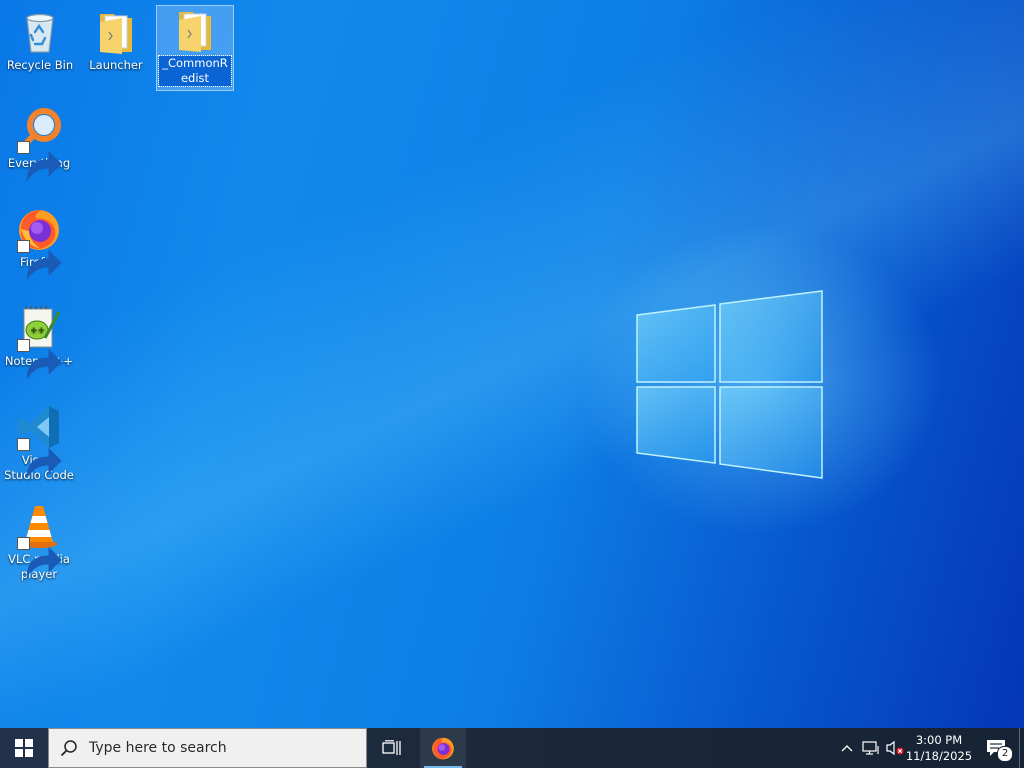  I want to click on desktop-icon-vlc: VLC media player, so click(39, 542).